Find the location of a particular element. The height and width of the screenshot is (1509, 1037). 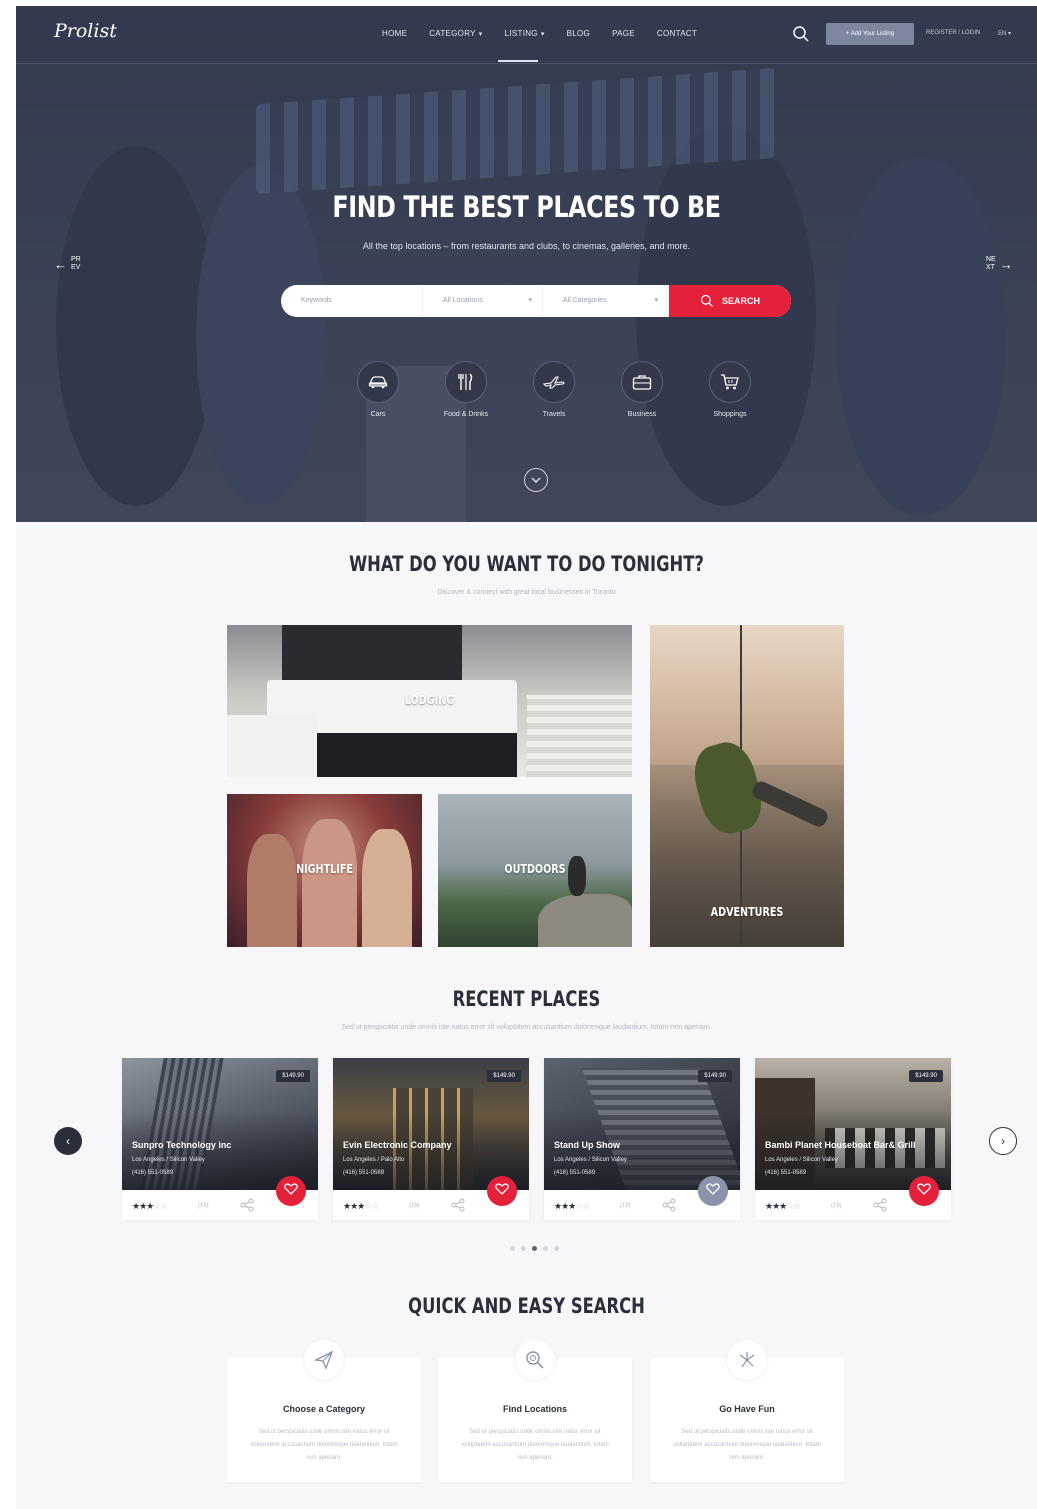

category-business: Business is located at coordinates (642, 389).